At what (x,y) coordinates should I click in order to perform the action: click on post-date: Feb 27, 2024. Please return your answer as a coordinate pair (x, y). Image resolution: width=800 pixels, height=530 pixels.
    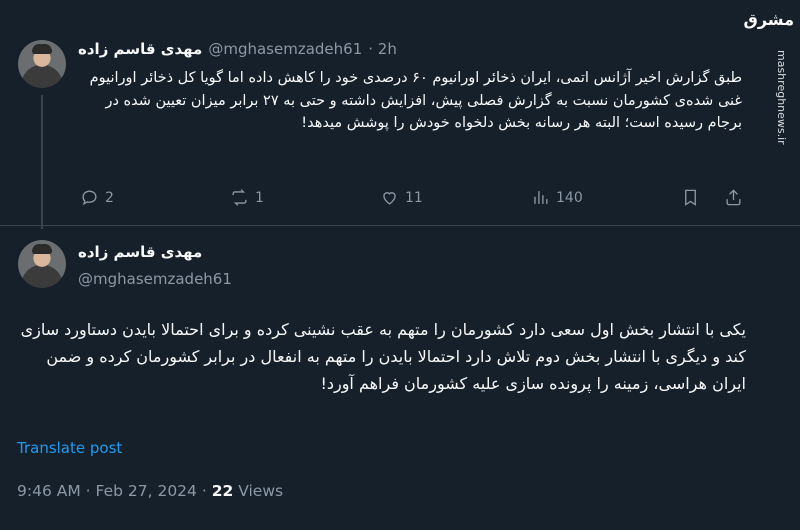
    Looking at the image, I should click on (146, 491).